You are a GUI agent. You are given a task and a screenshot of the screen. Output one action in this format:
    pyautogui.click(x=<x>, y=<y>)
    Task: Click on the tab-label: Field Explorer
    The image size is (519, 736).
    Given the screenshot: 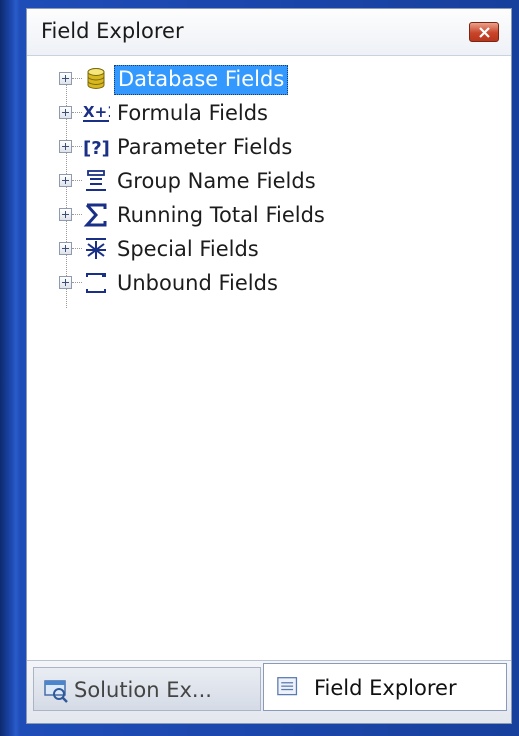 What is the action you would take?
    pyautogui.click(x=385, y=688)
    